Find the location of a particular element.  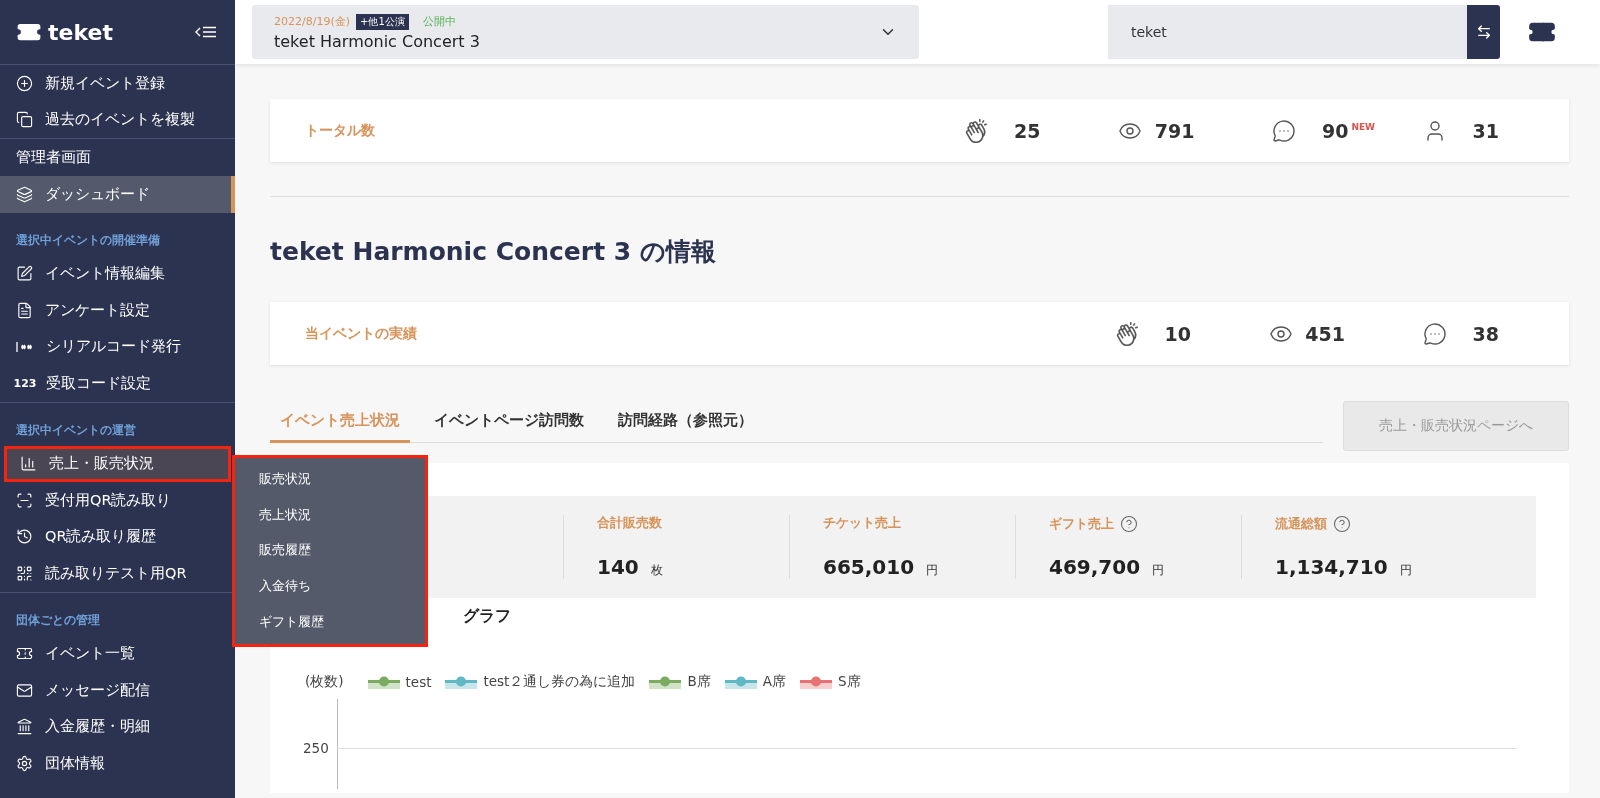

summary-label: チケット売上 is located at coordinates (862, 523).